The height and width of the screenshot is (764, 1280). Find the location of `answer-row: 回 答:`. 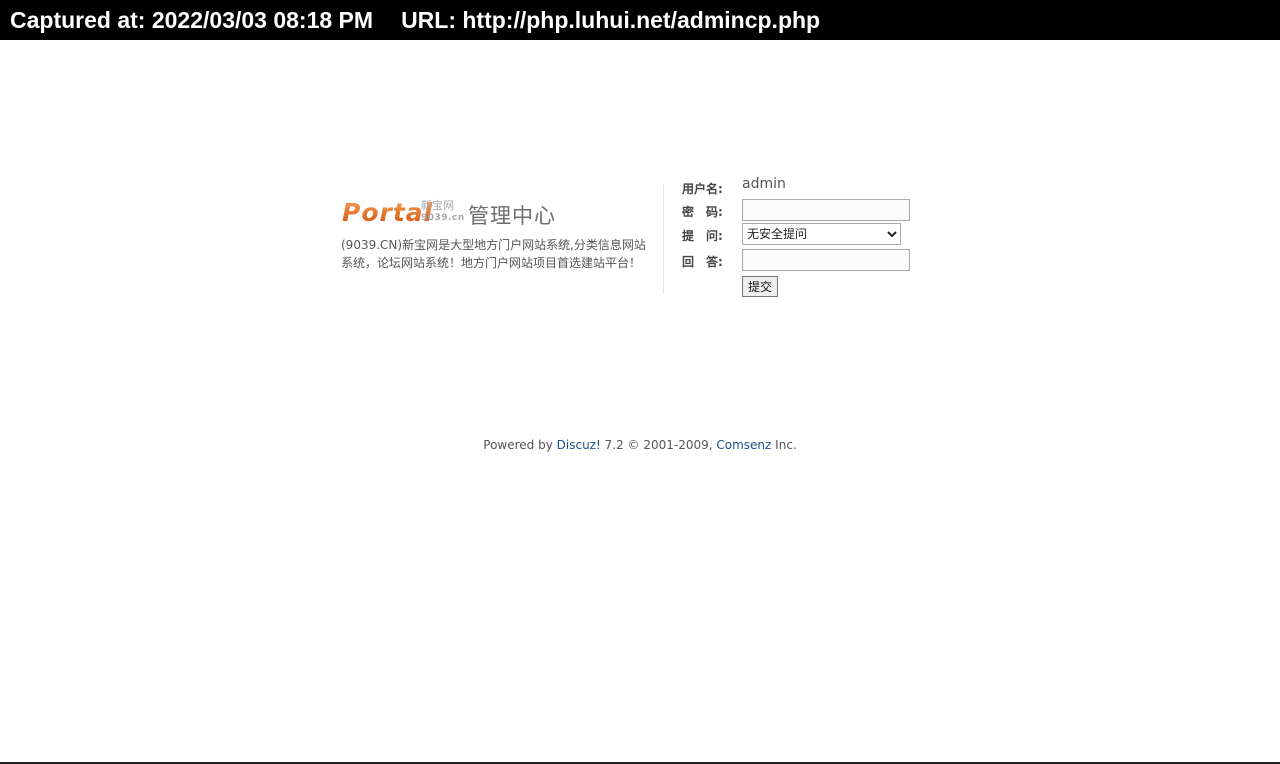

answer-row: 回 答: is located at coordinates (802, 260).